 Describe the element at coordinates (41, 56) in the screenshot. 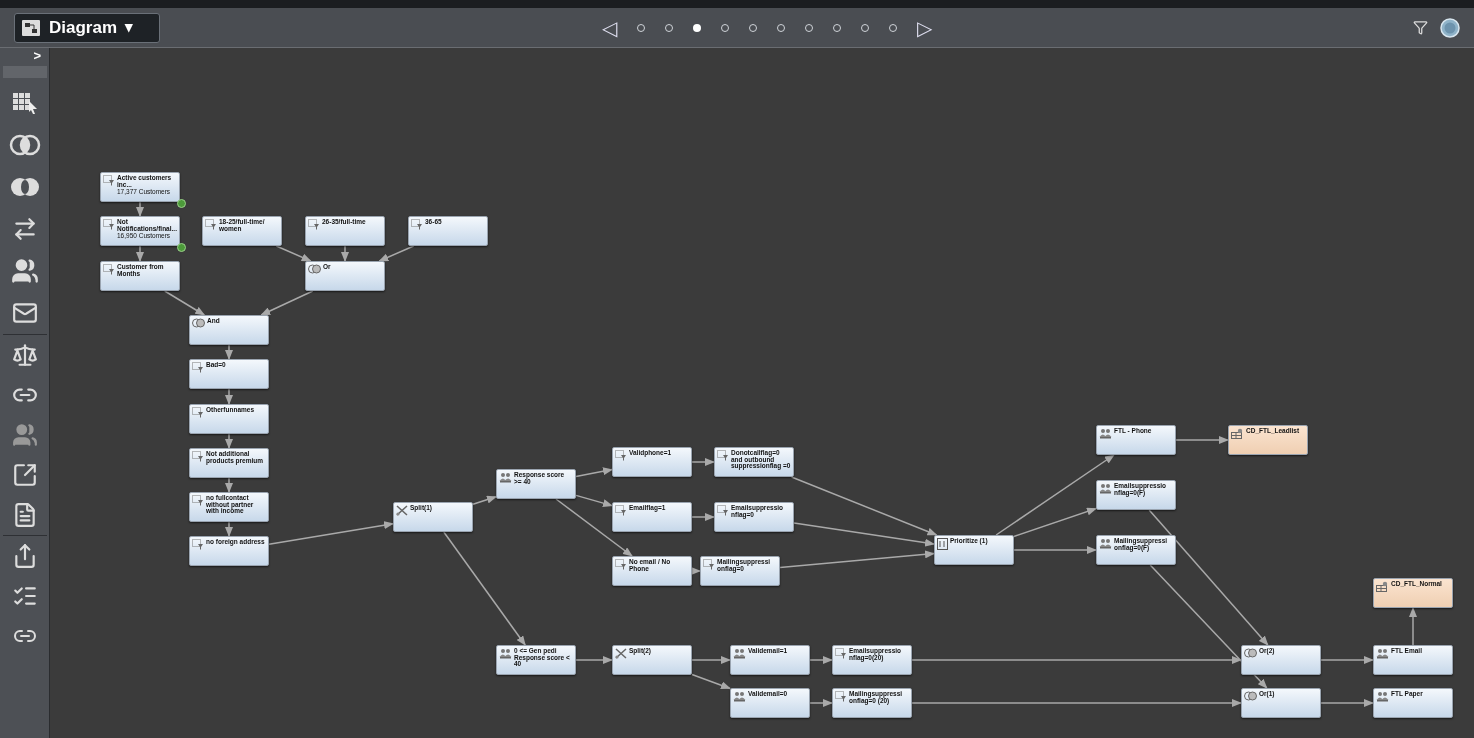

I see `expand-button: >` at that location.